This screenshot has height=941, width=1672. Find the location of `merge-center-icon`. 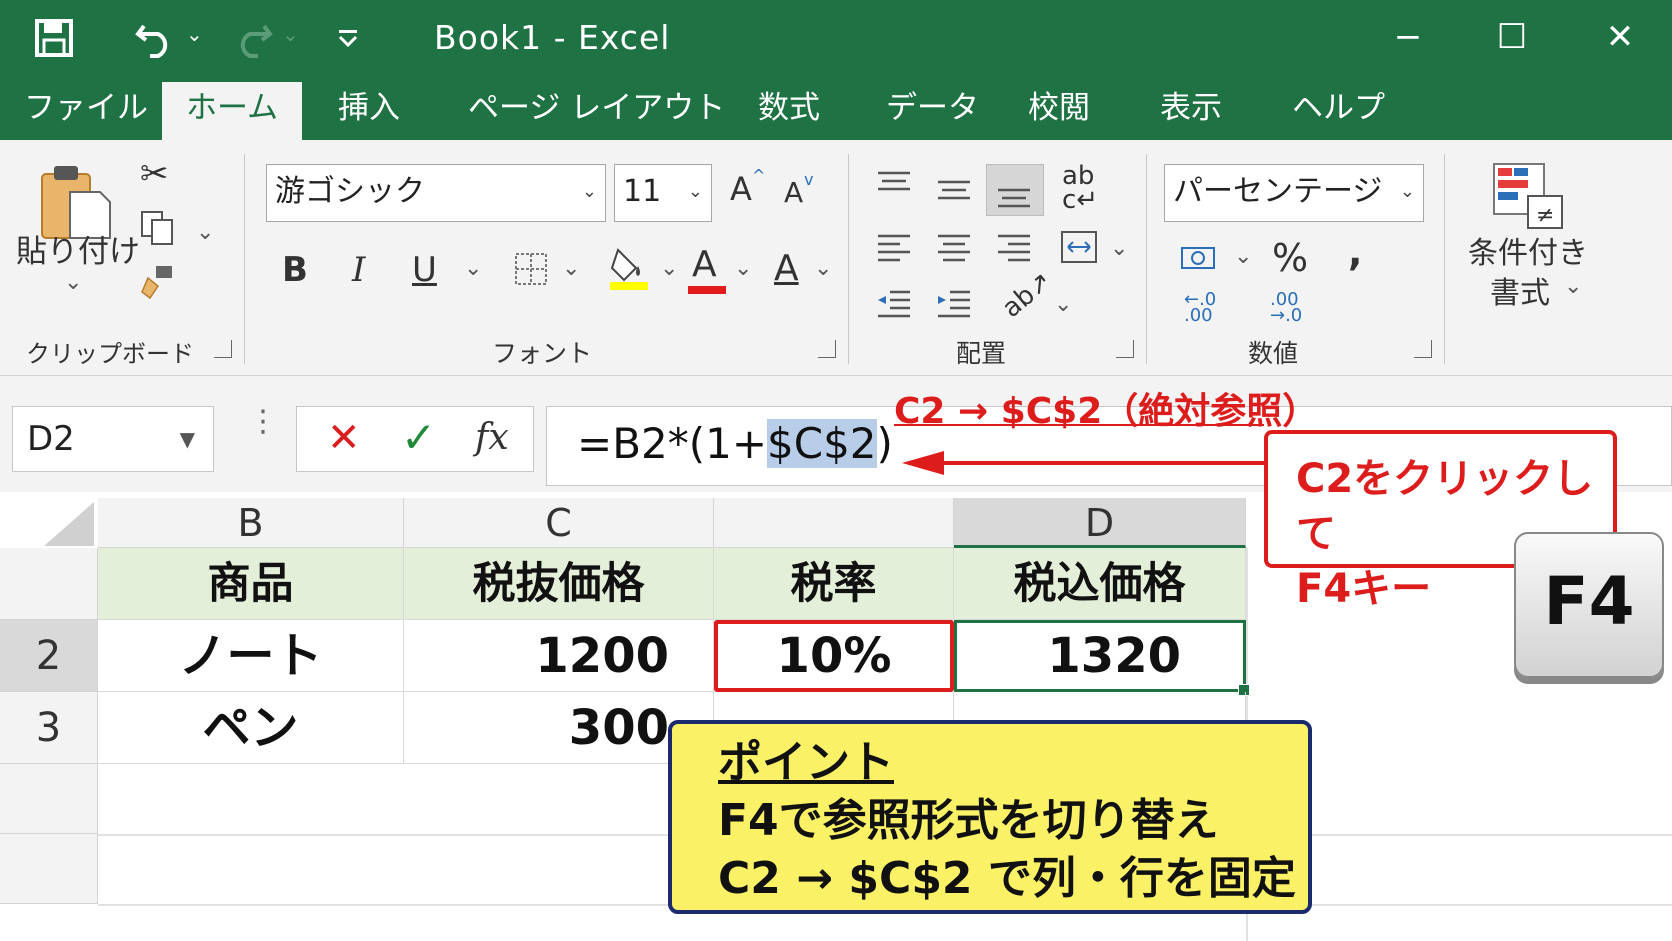

merge-center-icon is located at coordinates (1079, 247).